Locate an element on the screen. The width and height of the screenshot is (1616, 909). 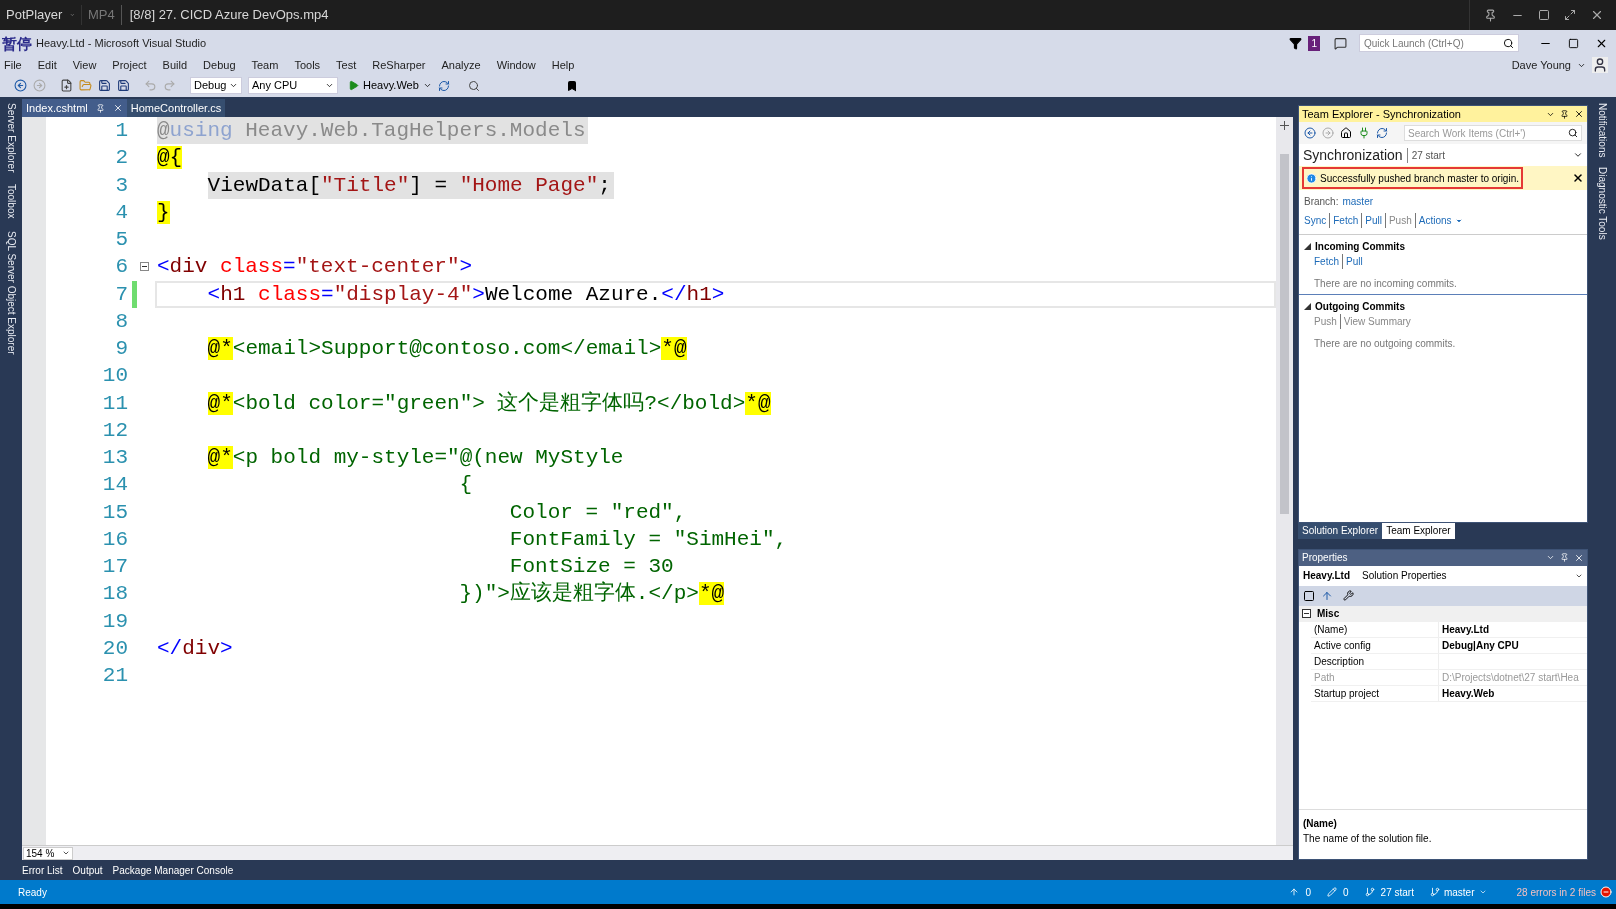
media-format: MP4 is located at coordinates (101, 15).